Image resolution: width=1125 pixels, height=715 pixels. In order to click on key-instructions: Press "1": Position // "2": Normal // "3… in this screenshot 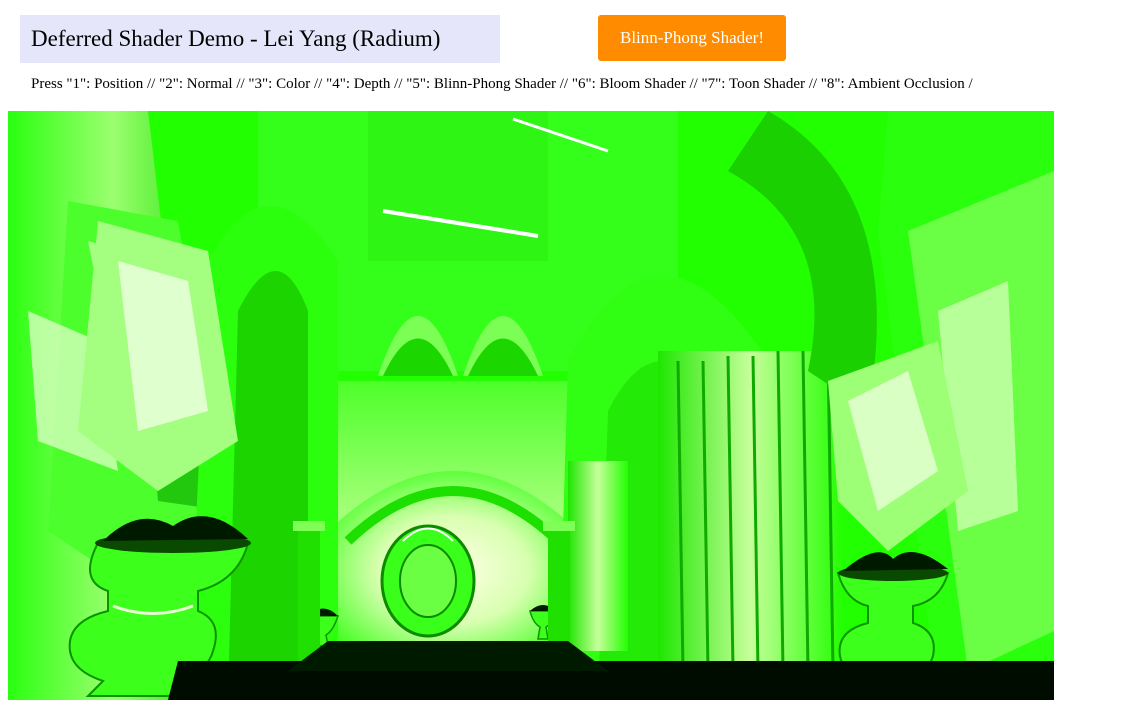, I will do `click(502, 84)`.